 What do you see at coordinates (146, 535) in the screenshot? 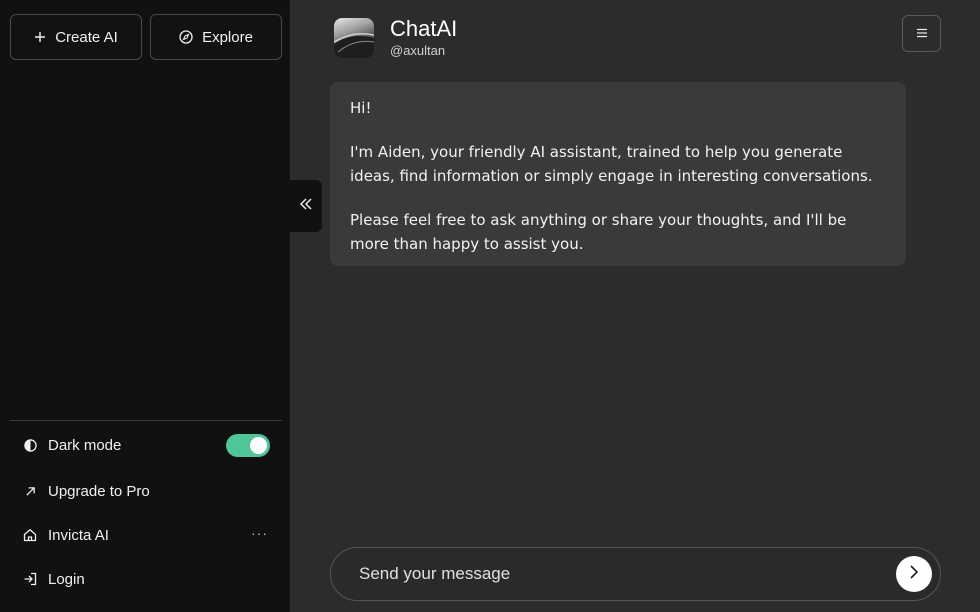
I see `workspace-item: Invicta AI ···` at bounding box center [146, 535].